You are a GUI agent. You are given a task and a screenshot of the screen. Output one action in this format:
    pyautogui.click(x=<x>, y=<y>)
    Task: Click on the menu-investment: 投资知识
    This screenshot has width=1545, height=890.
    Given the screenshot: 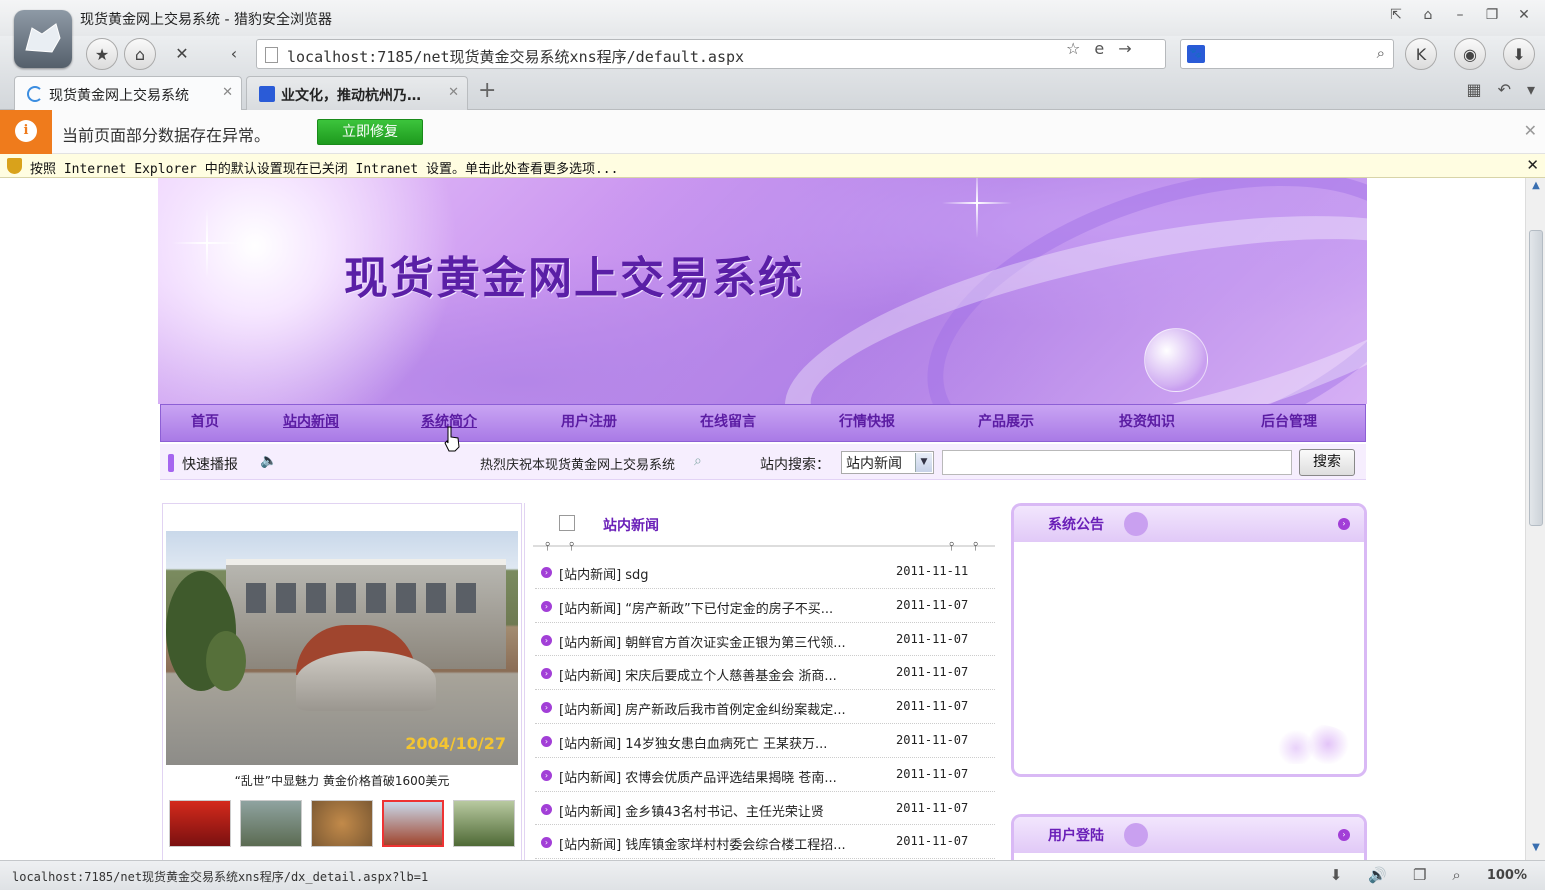 What is the action you would take?
    pyautogui.click(x=1147, y=423)
    